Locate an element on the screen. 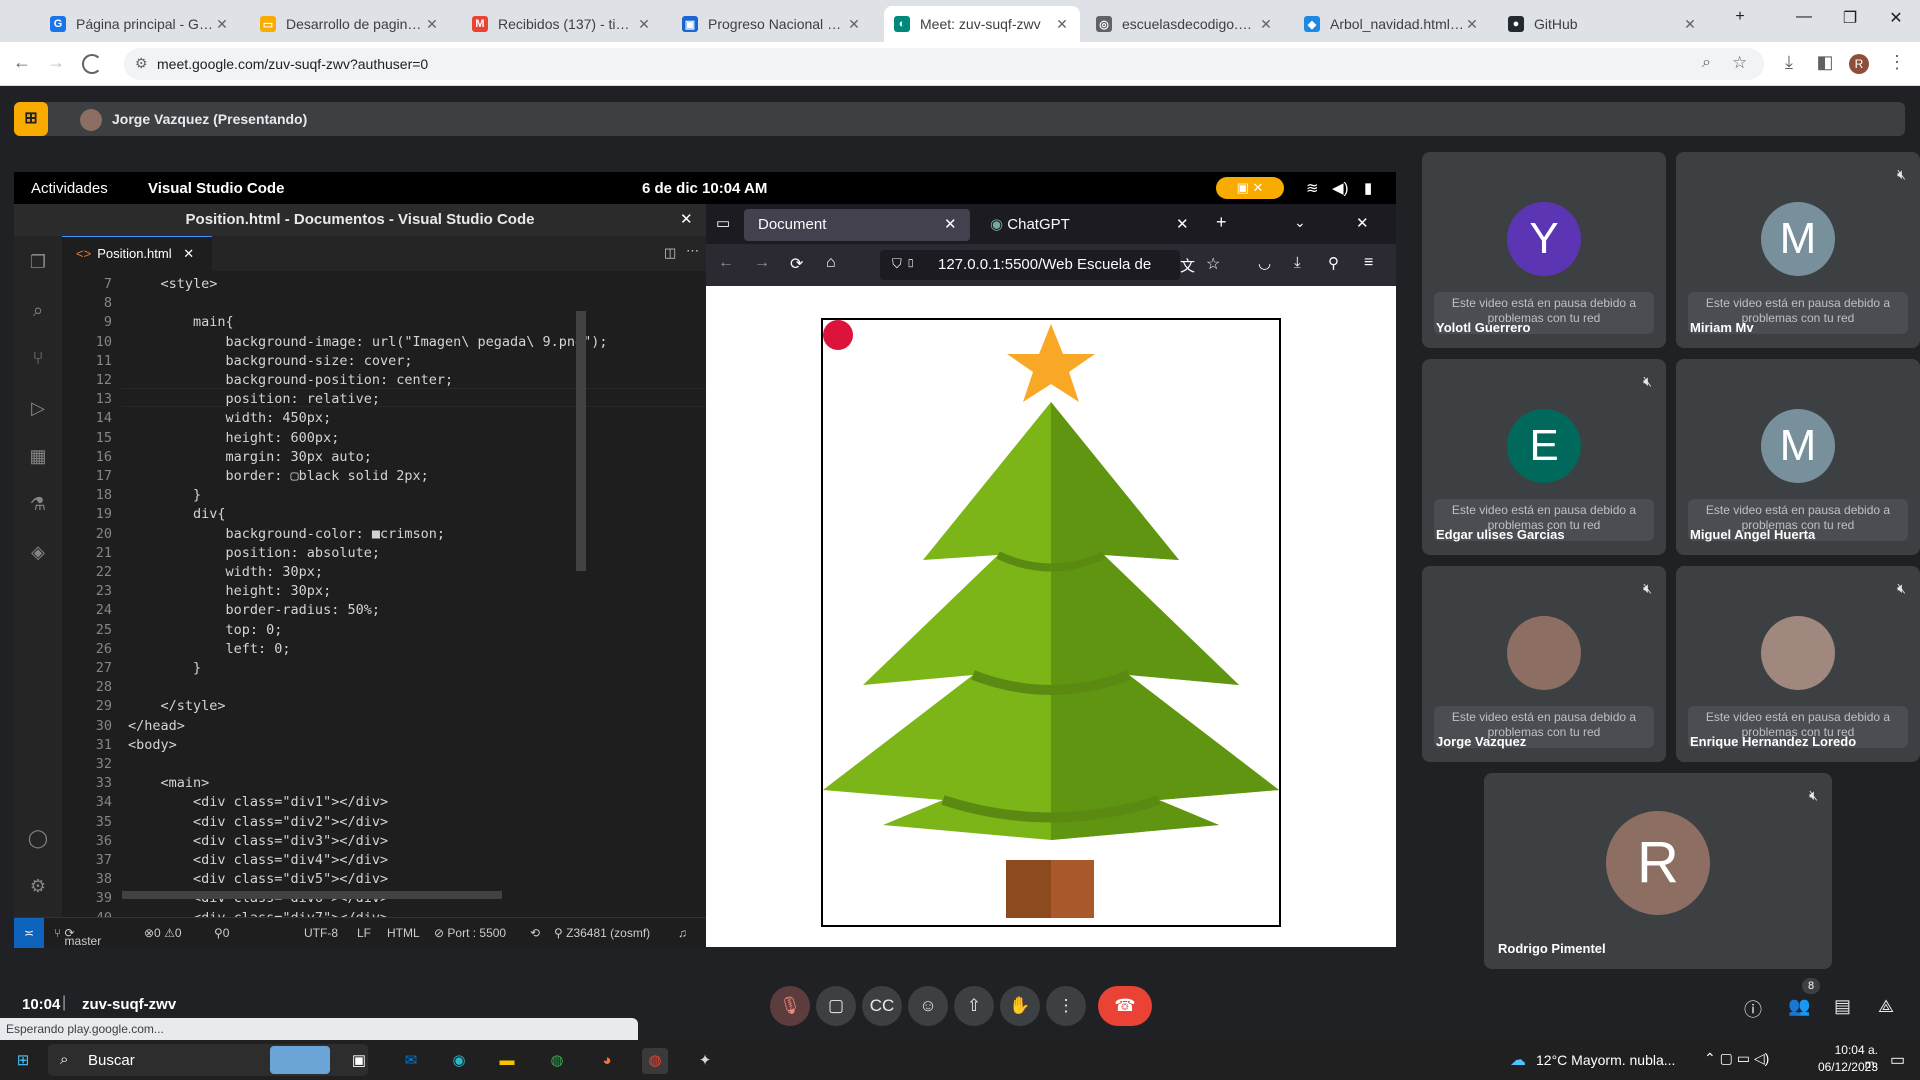 The height and width of the screenshot is (1080, 1920). extensions-icon: ▦ is located at coordinates (38, 456).